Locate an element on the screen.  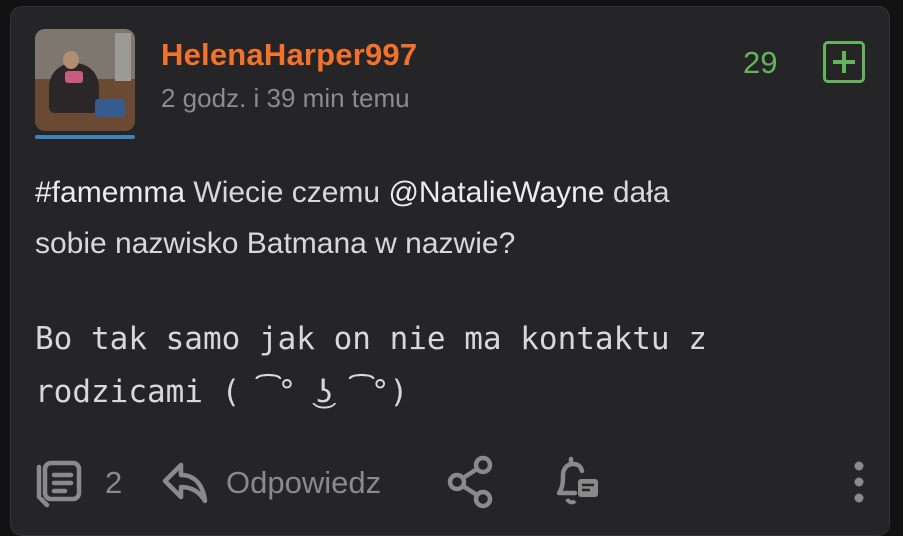
vote-count: 29 is located at coordinates (760, 63).